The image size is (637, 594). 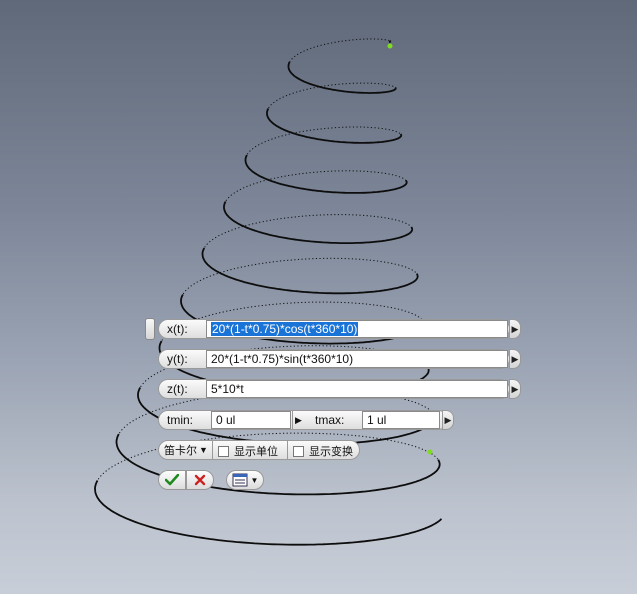 I want to click on z-expression-input: 5*10*t, so click(x=357, y=389).